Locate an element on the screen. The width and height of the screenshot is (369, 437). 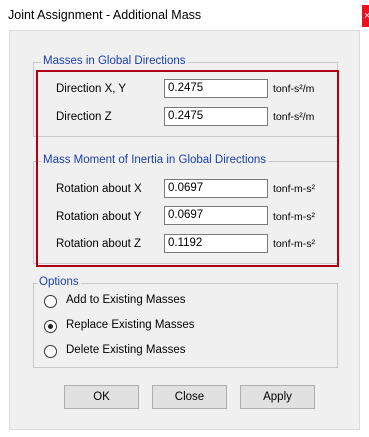
add-existing-radio is located at coordinates (50, 301).